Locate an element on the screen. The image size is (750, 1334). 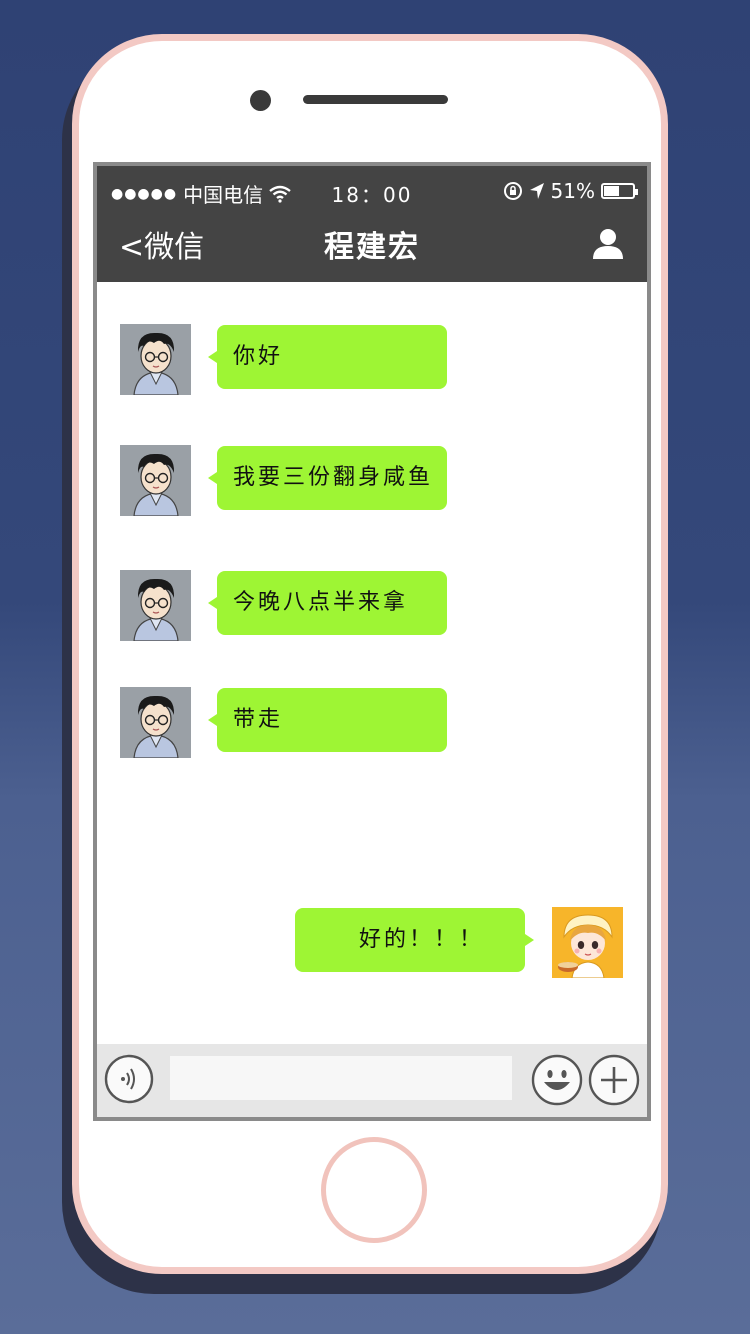
message-bubble: 今晚八点半来拿 is located at coordinates (327, 603).